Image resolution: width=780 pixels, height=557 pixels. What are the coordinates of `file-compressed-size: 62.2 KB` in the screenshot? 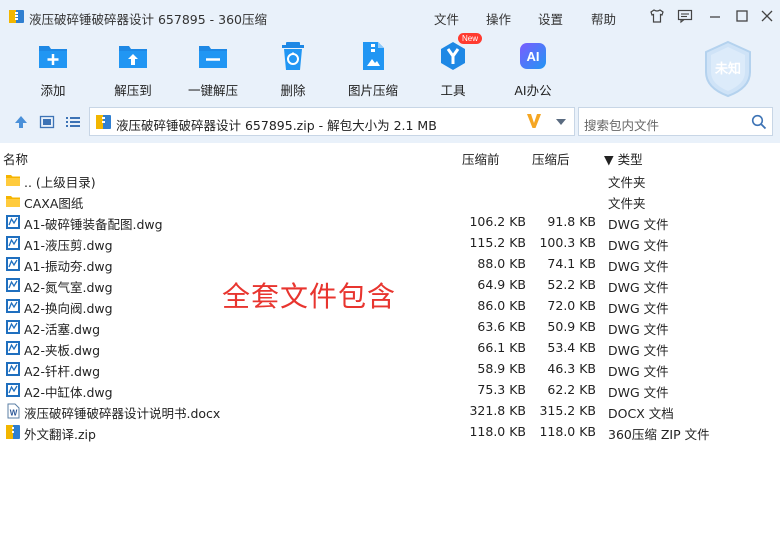 It's located at (571, 389).